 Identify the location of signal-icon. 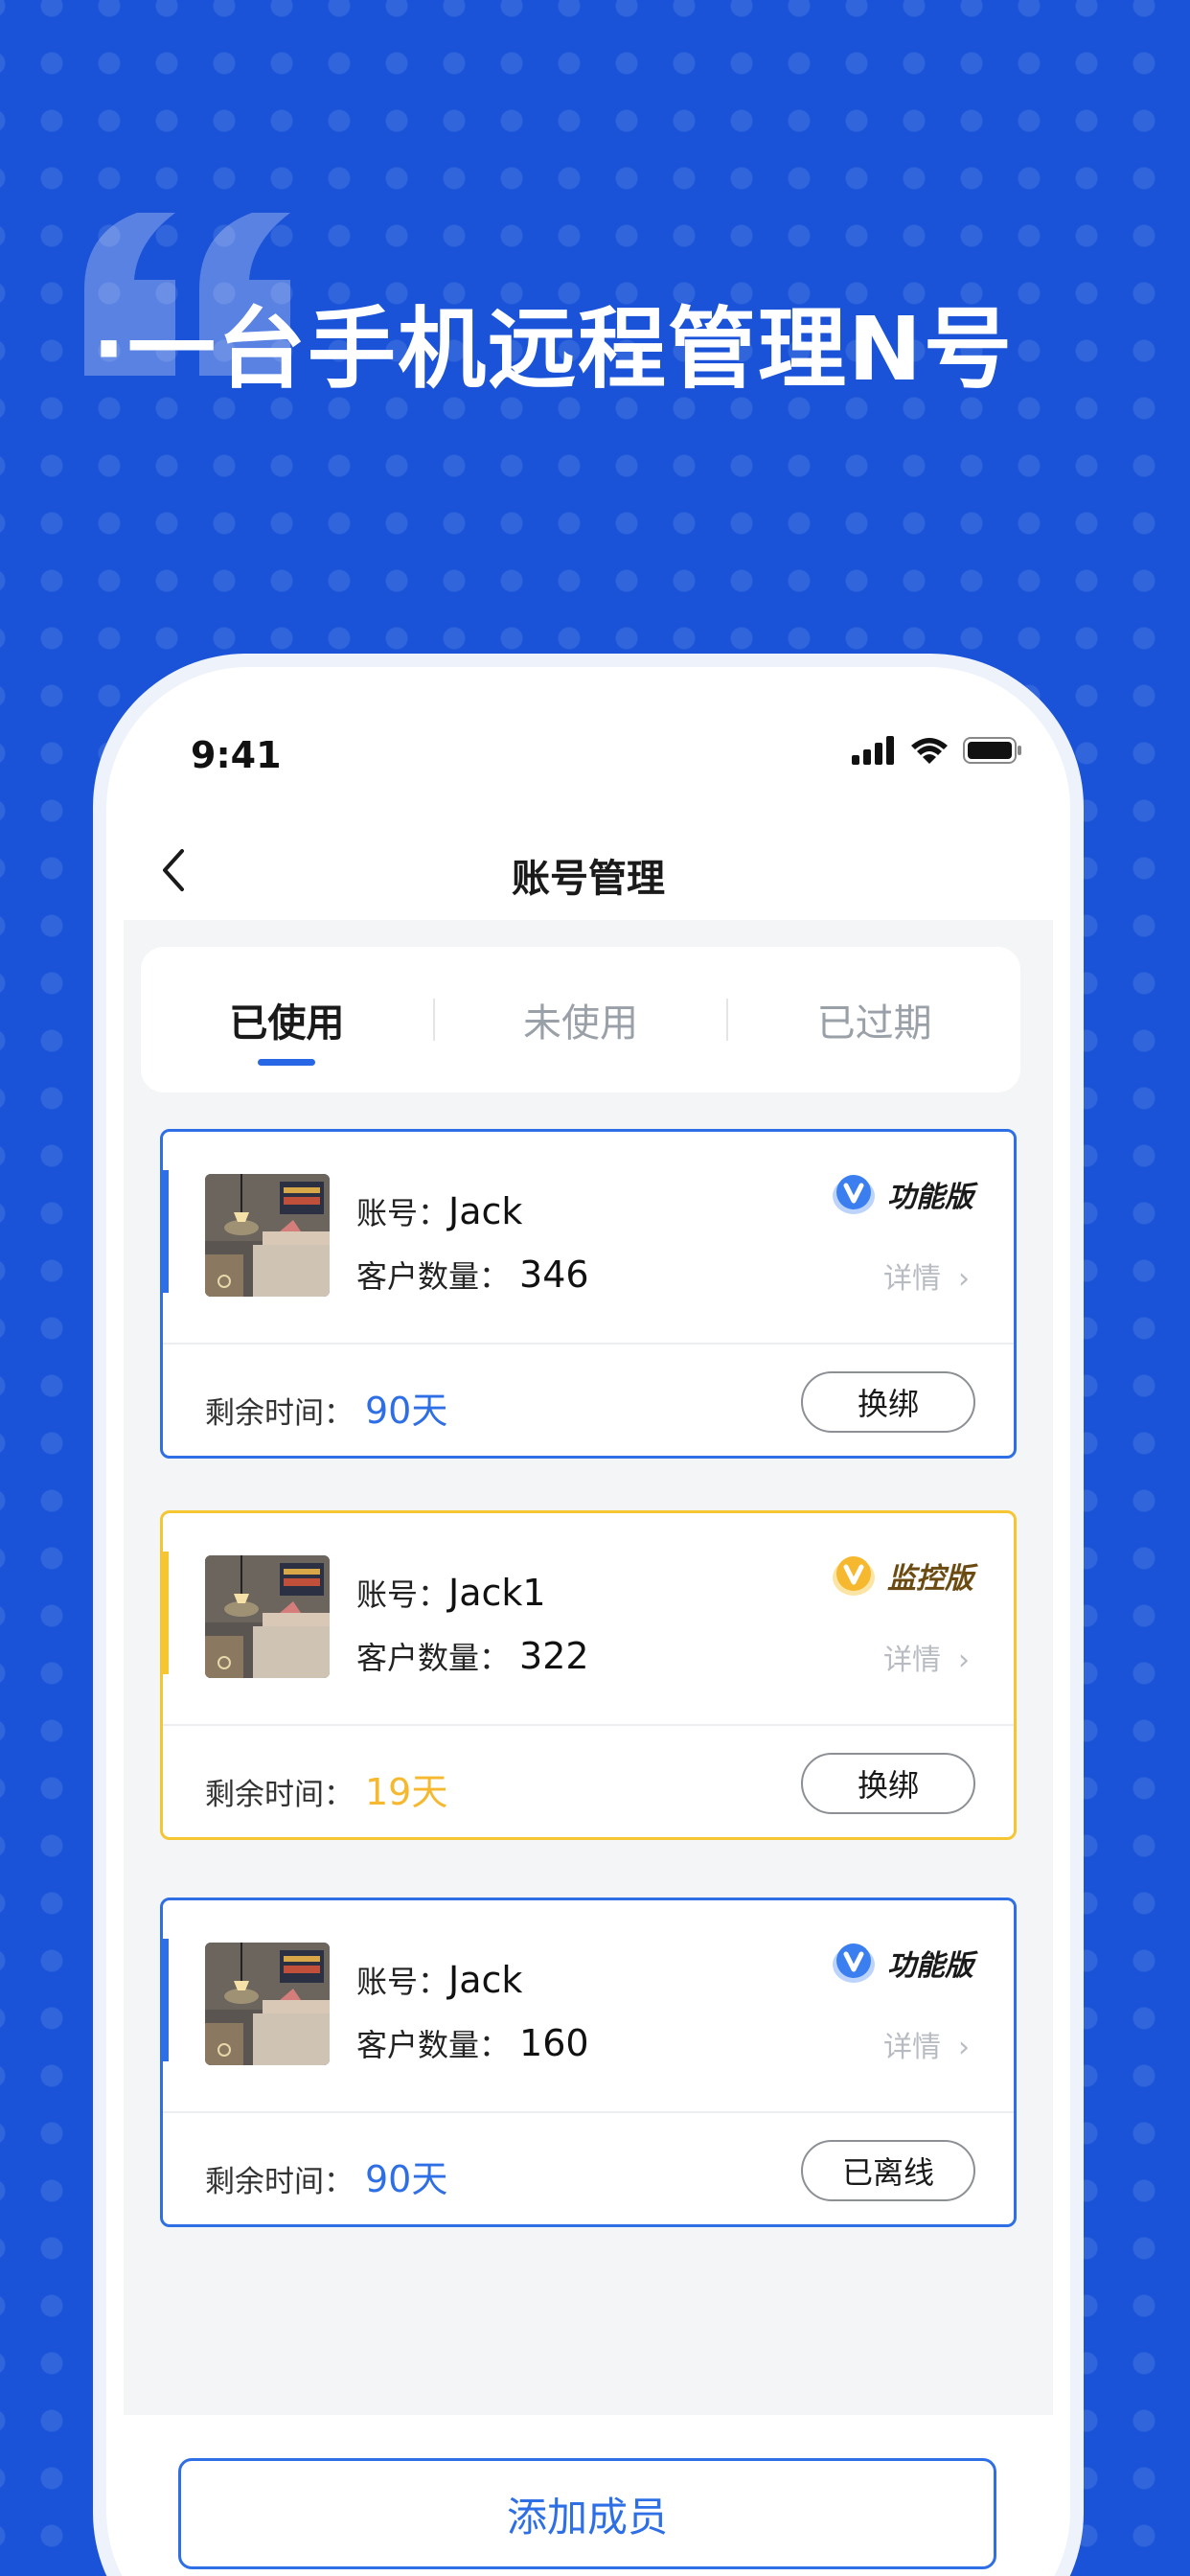
(873, 750).